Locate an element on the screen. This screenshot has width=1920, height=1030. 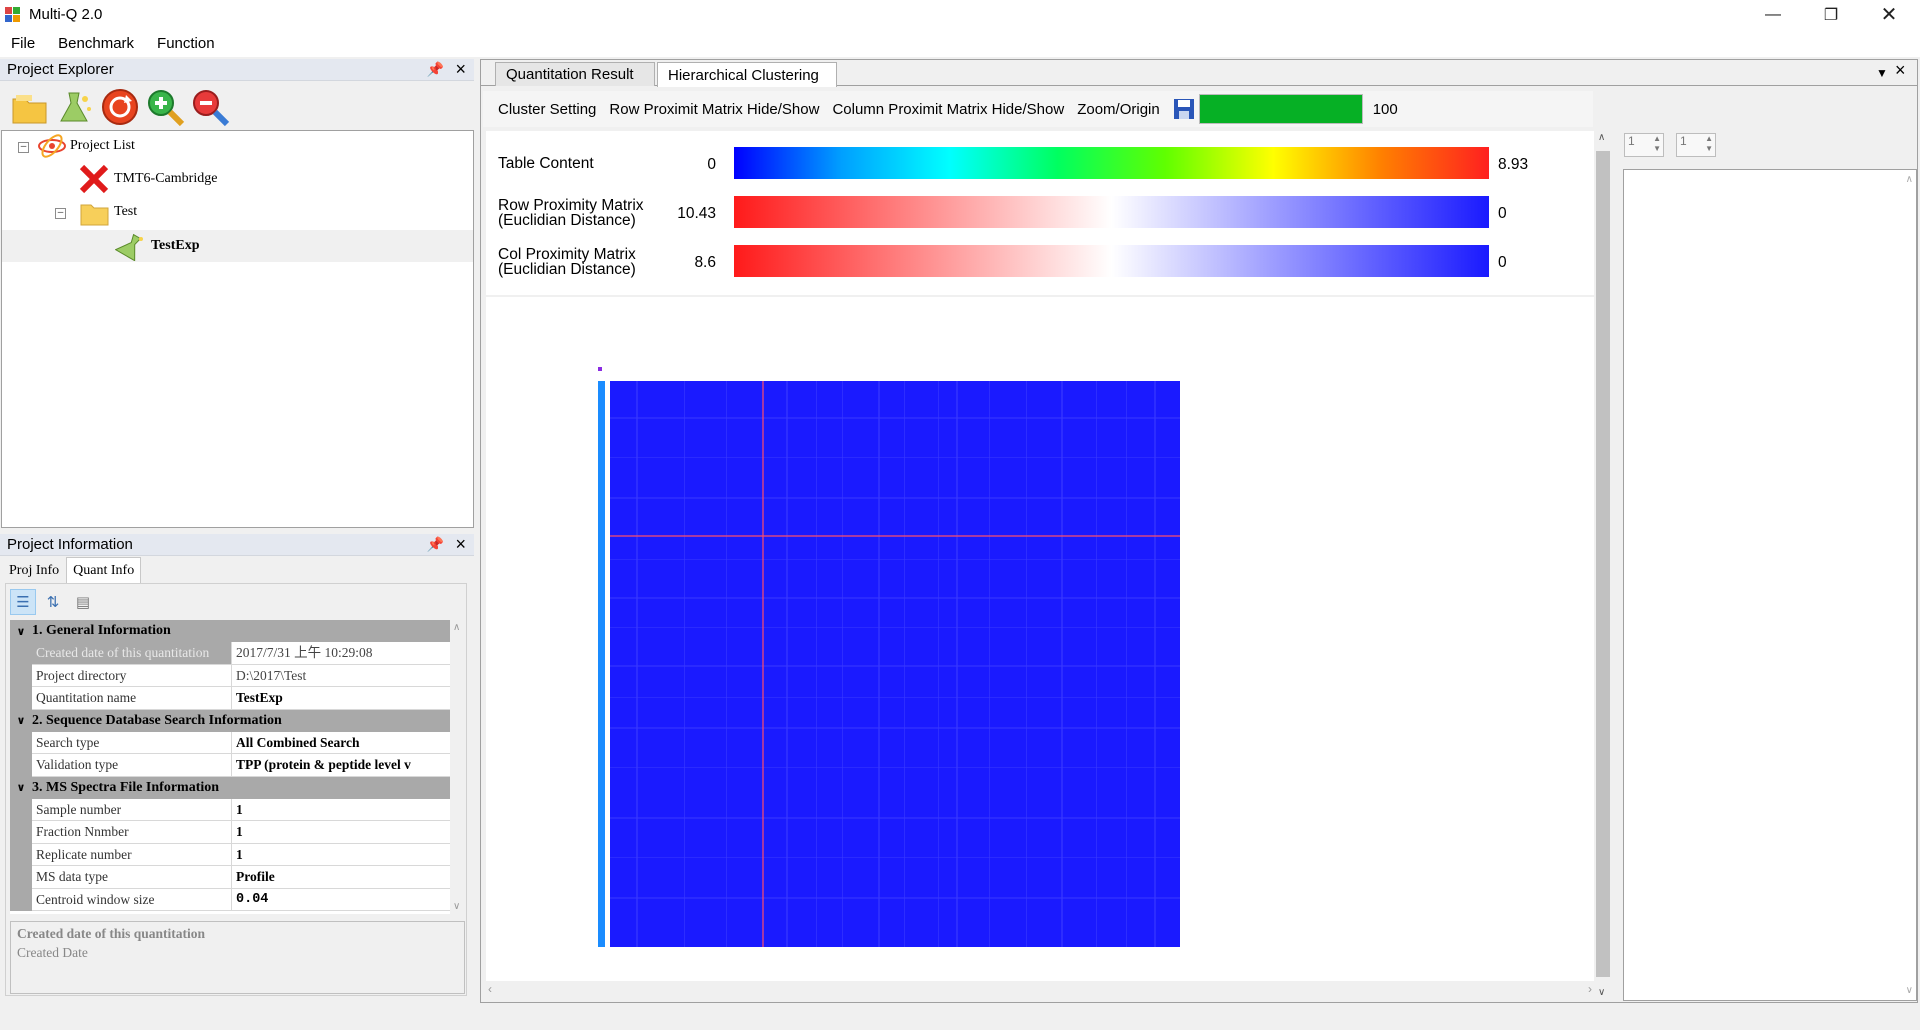
tree-node-testexp: TestExp is located at coordinates (157, 246).